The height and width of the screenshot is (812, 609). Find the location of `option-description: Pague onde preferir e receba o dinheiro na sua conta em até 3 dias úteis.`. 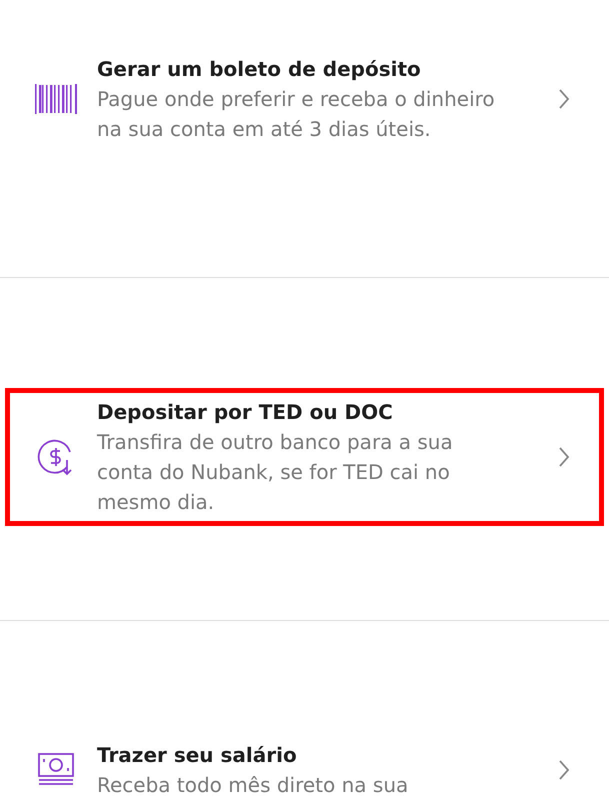

option-description: Pague onde preferir e receba o dinheiro na sua conta em até 3 dias úteis. is located at coordinates (296, 114).